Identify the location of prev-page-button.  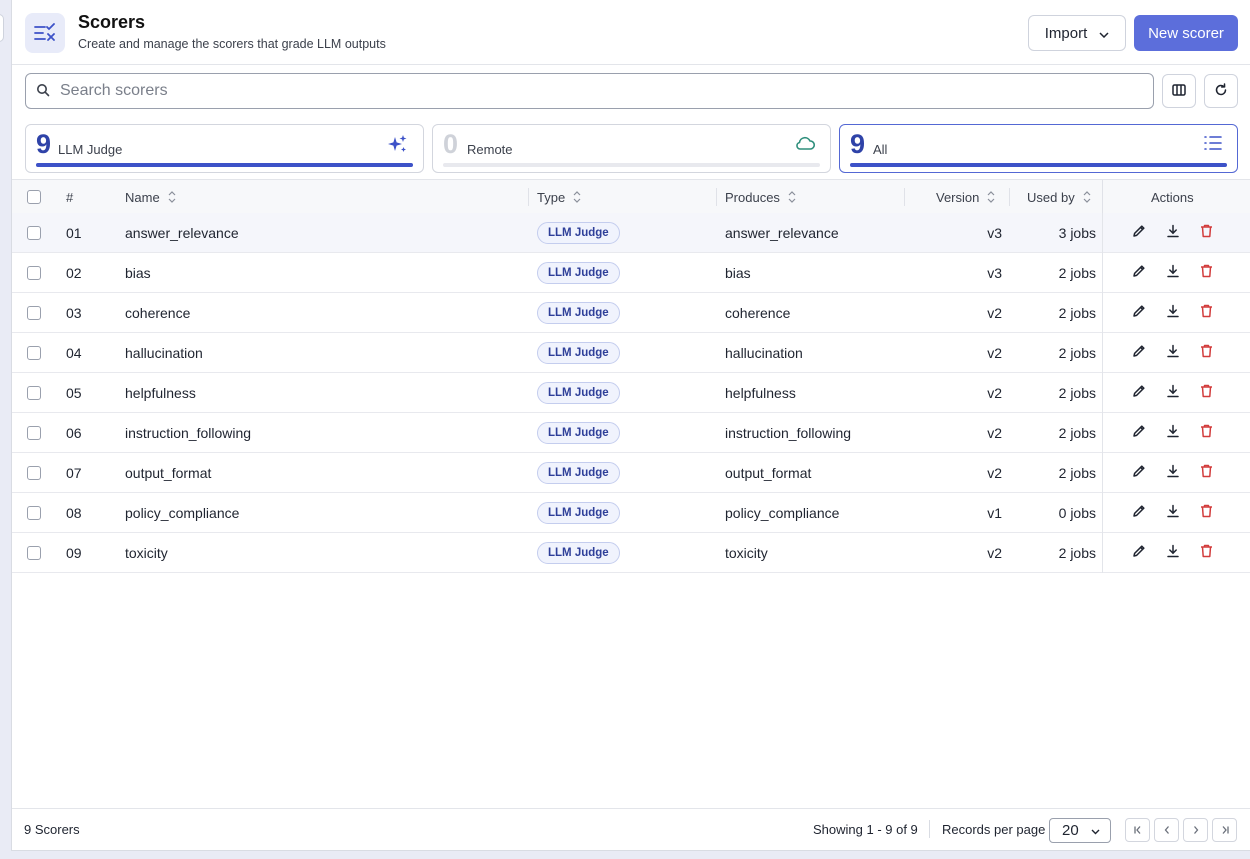
(1166, 830).